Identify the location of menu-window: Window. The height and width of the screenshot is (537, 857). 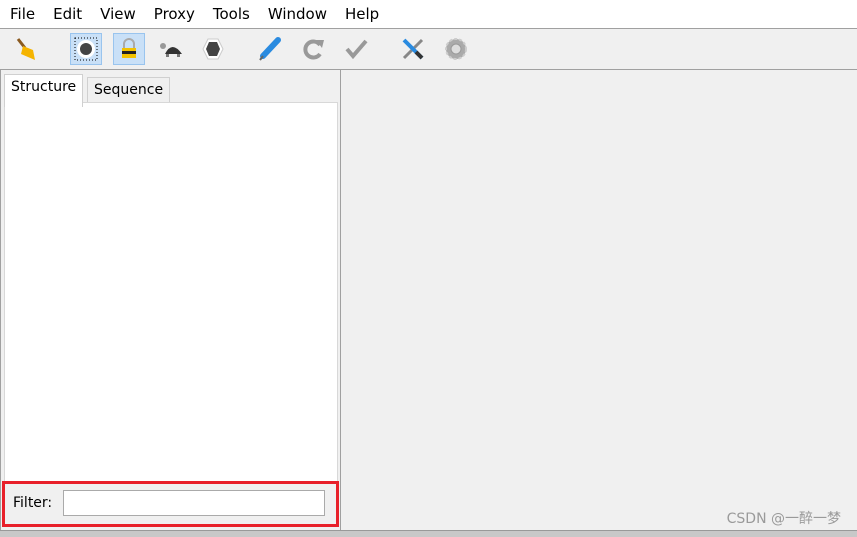
(296, 14).